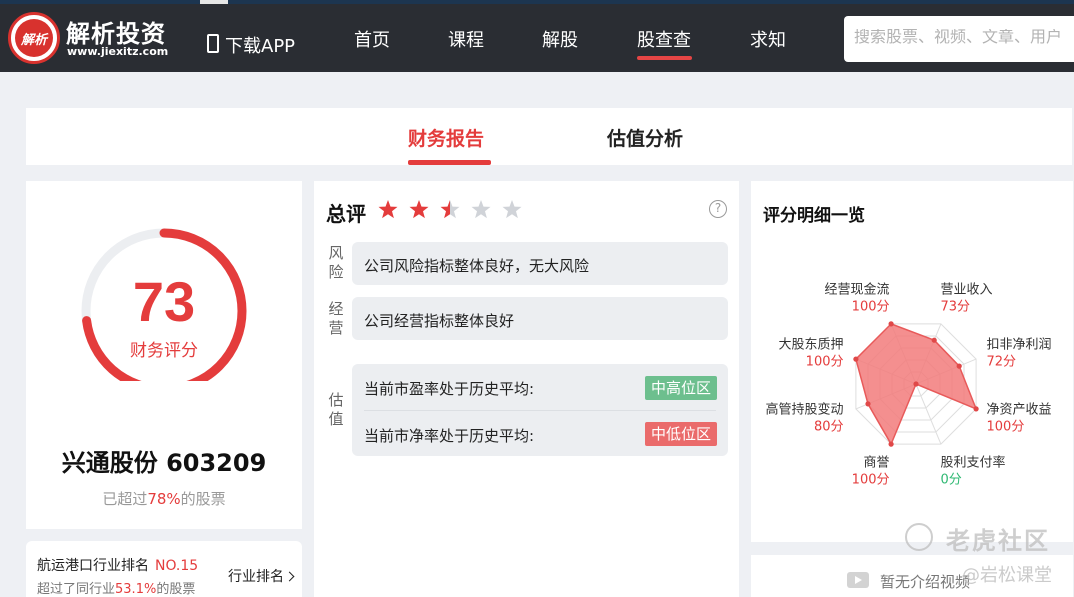  I want to click on nav-courses: 课程, so click(466, 39).